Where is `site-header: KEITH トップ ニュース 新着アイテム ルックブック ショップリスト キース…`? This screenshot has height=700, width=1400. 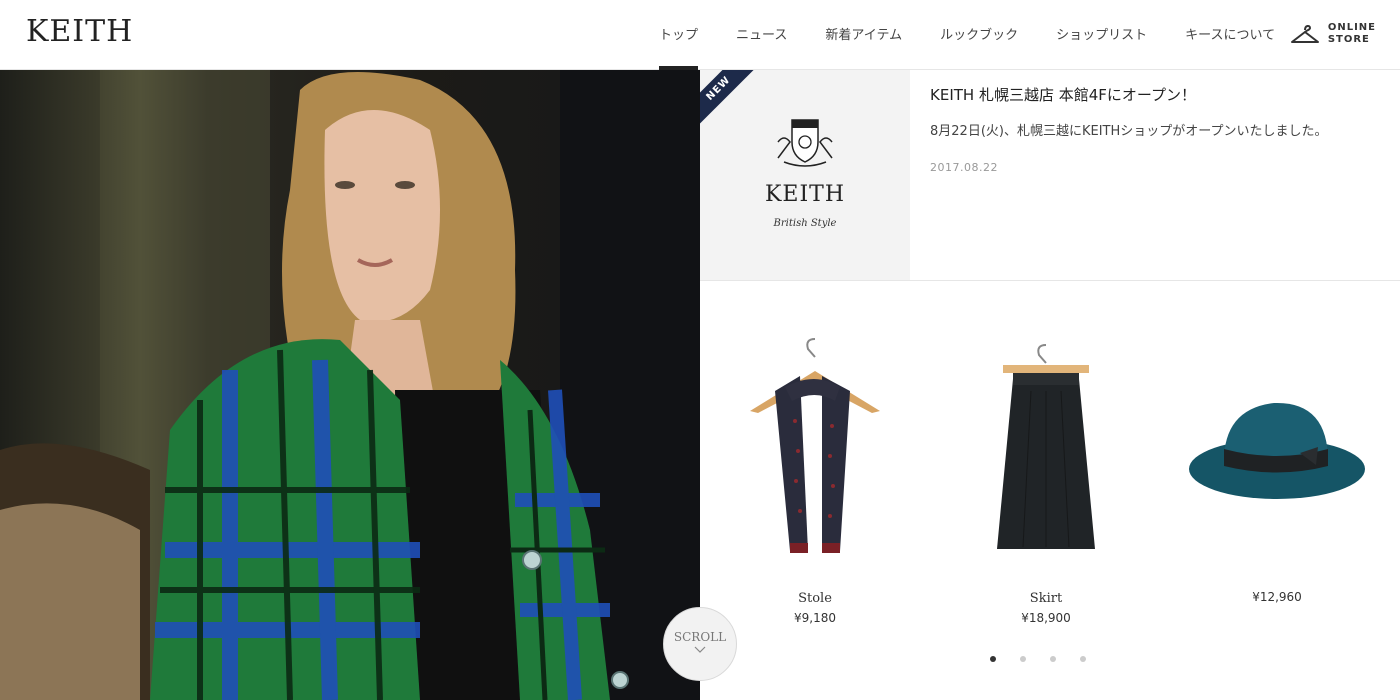 site-header: KEITH トップ ニュース 新着アイテム ルックブック ショップリスト キース… is located at coordinates (700, 35).